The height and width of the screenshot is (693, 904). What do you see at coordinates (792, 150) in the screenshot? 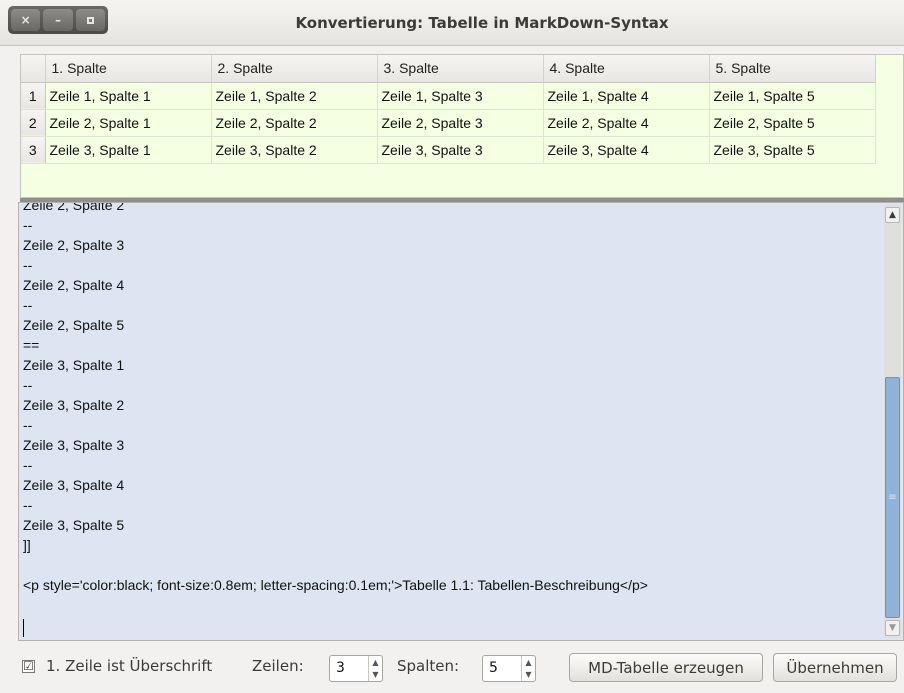
I see `table-cell: Zeile 3, Spalte 5` at bounding box center [792, 150].